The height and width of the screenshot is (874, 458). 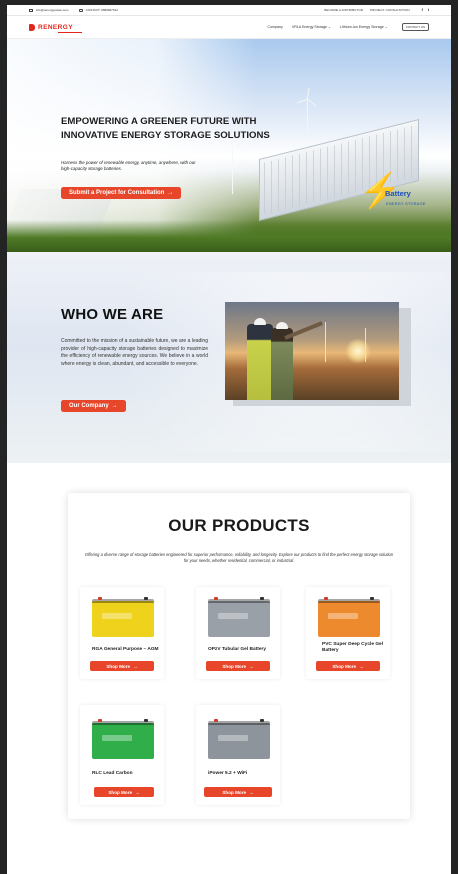 I want to click on who-title: WHO WE ARE, so click(x=112, y=314).